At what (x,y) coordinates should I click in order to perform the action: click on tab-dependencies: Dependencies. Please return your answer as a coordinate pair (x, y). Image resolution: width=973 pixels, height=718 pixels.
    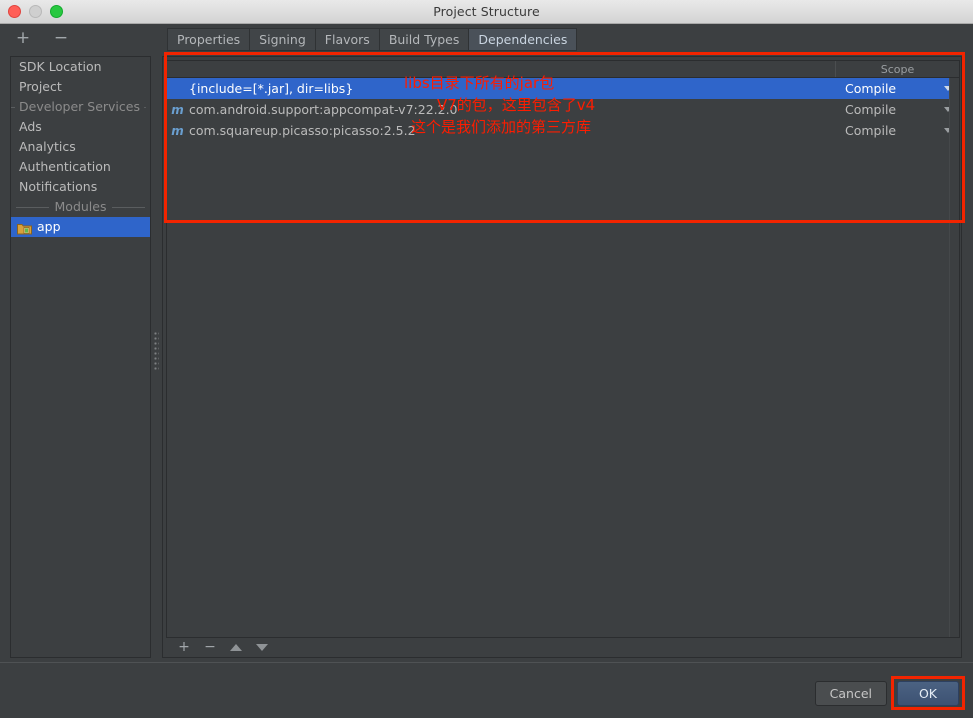
    Looking at the image, I should click on (523, 39).